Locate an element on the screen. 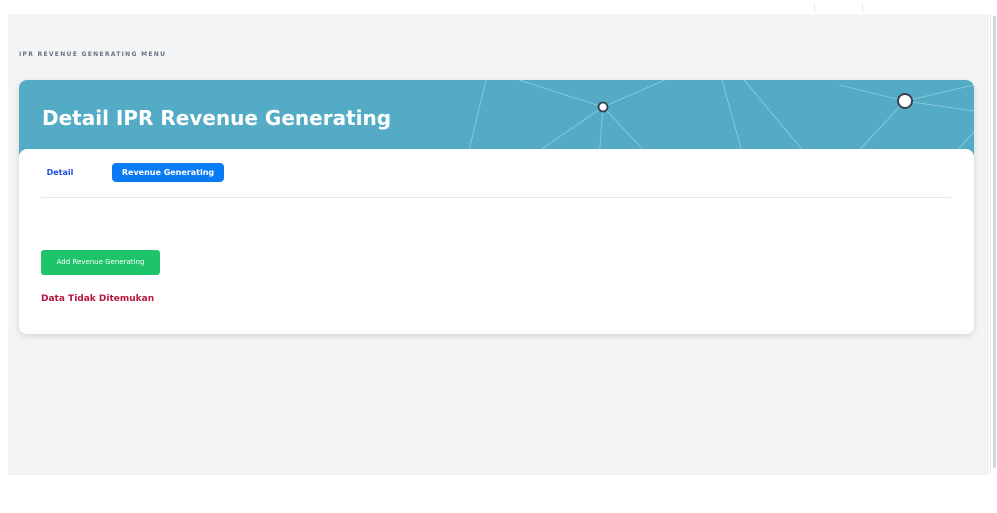 The image size is (997, 513). page-title: Detail IPR Revenue Generating is located at coordinates (217, 118).